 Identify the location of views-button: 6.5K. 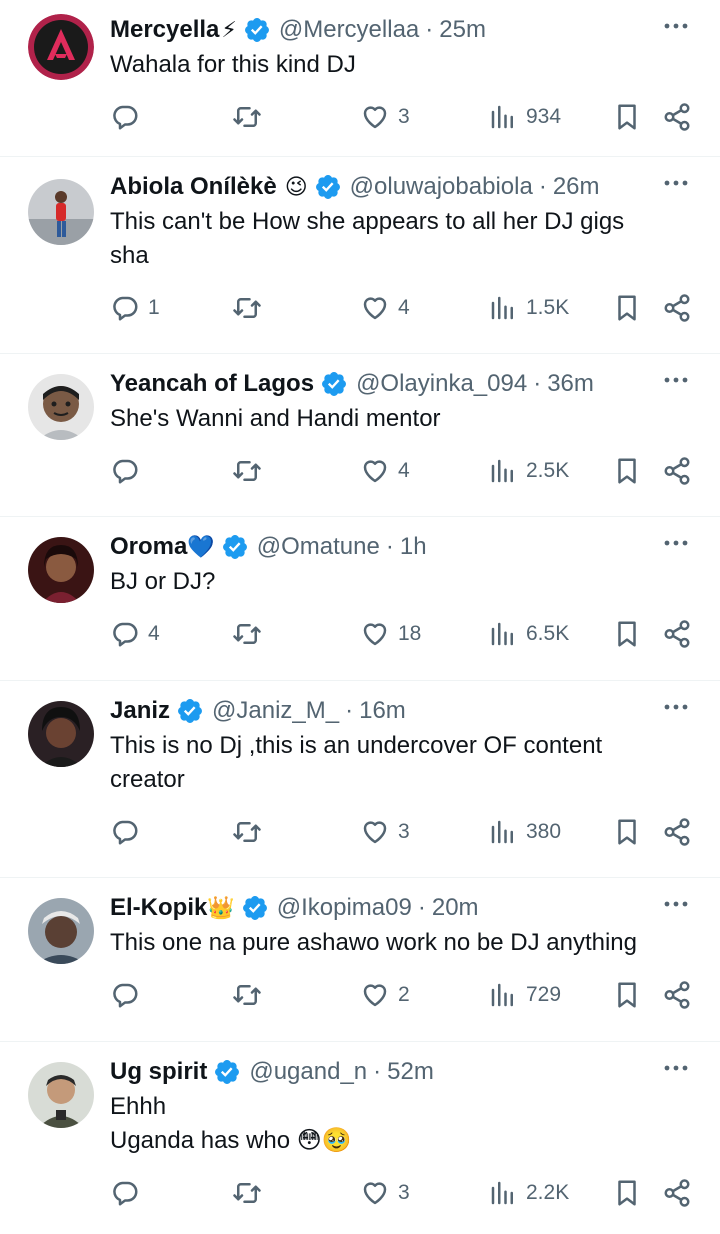
(528, 634).